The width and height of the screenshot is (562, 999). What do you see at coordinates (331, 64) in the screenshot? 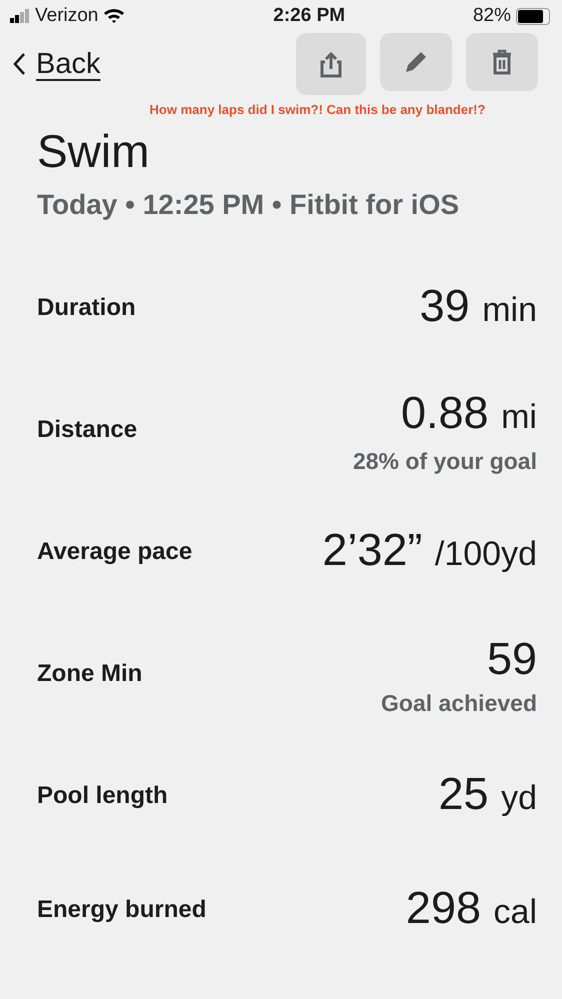
I see `share-button` at bounding box center [331, 64].